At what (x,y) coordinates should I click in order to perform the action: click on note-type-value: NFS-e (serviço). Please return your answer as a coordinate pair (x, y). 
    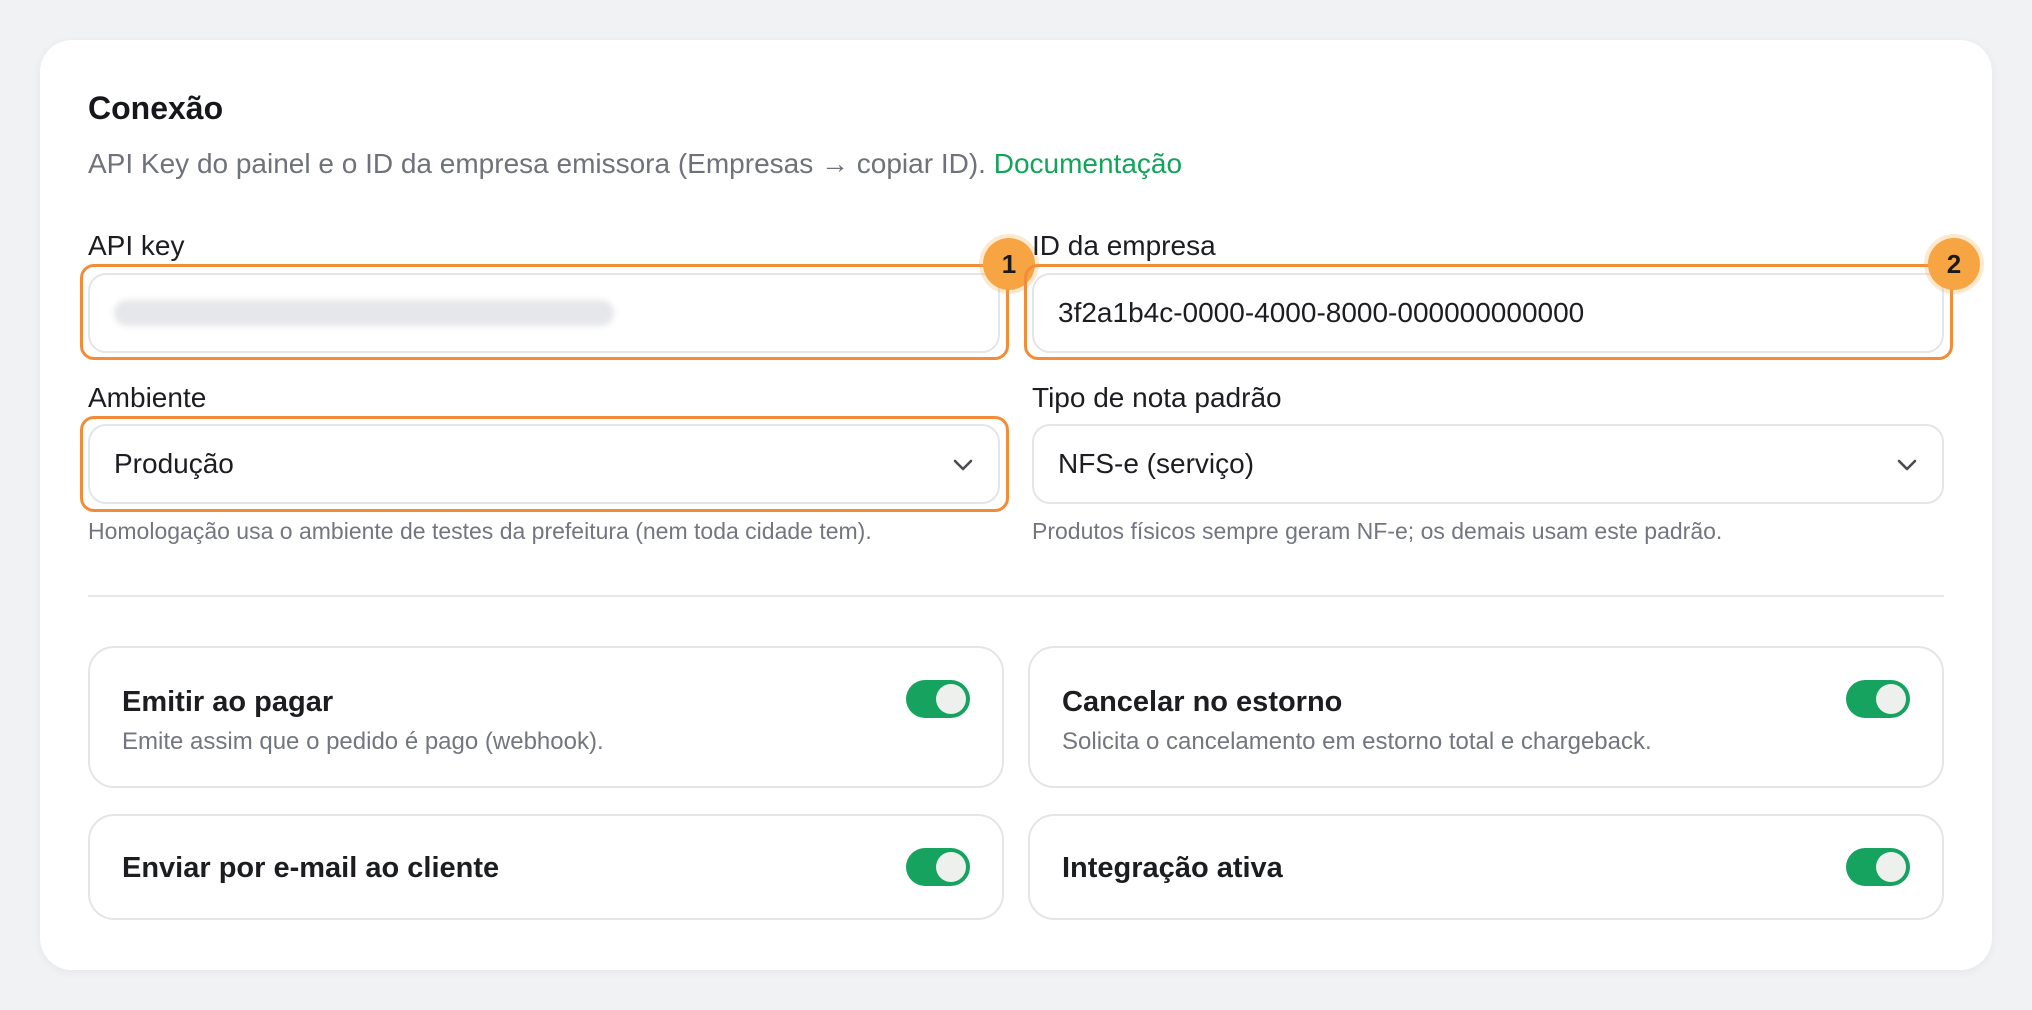
    Looking at the image, I should click on (1156, 463).